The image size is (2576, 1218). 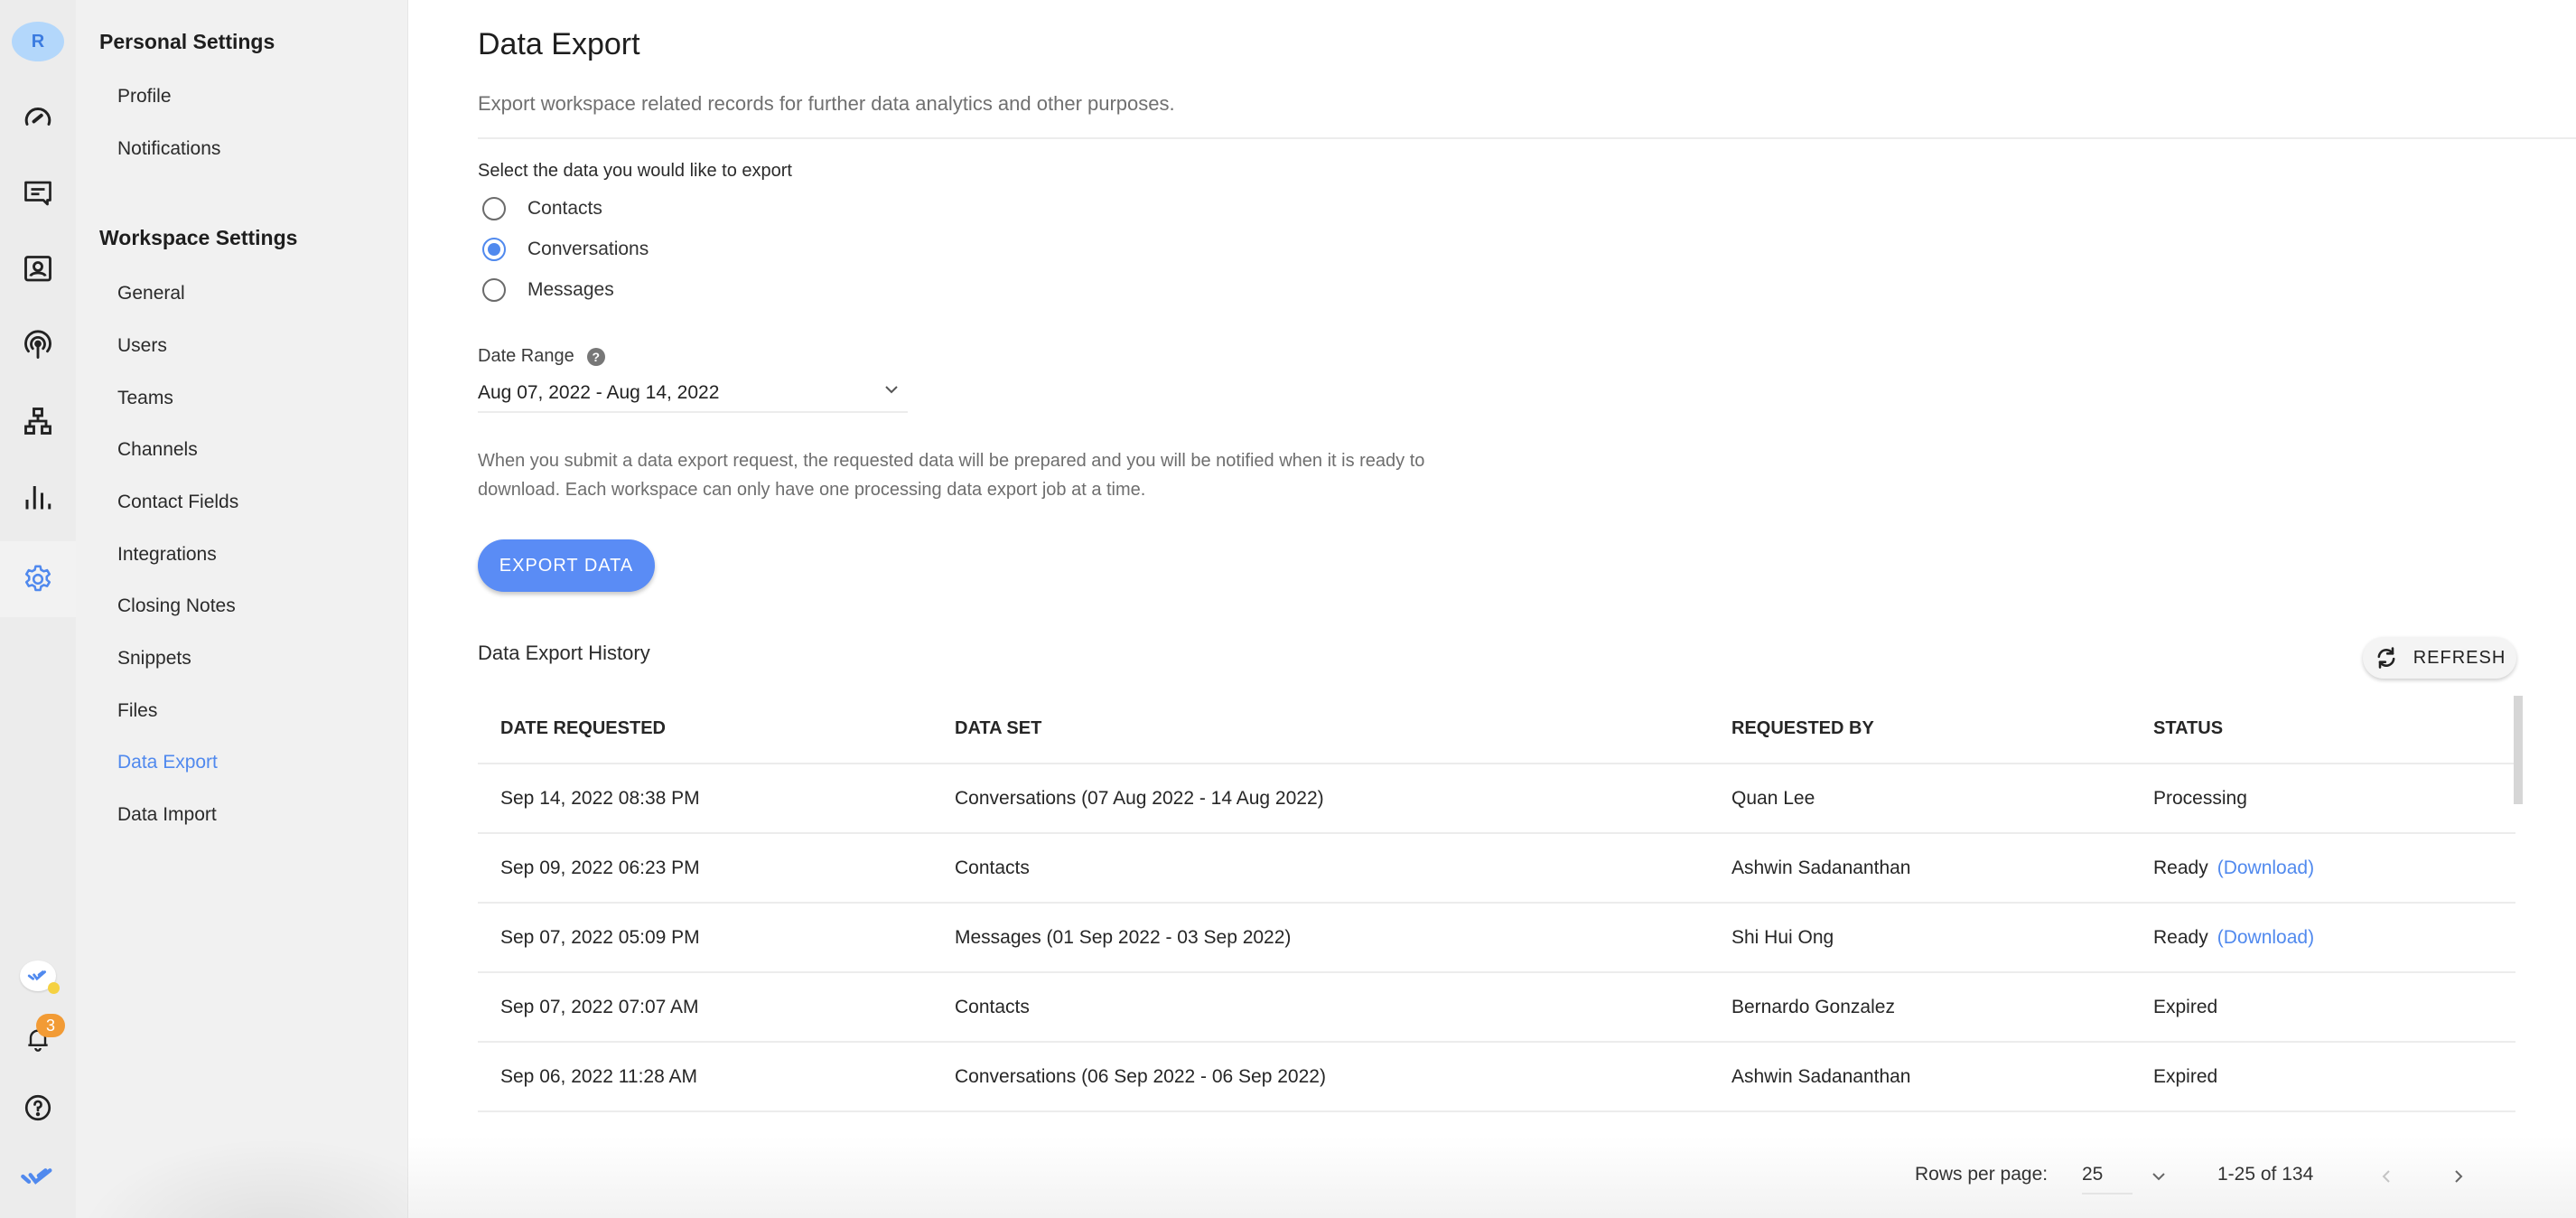 I want to click on contact-card-icon, so click(x=37, y=269).